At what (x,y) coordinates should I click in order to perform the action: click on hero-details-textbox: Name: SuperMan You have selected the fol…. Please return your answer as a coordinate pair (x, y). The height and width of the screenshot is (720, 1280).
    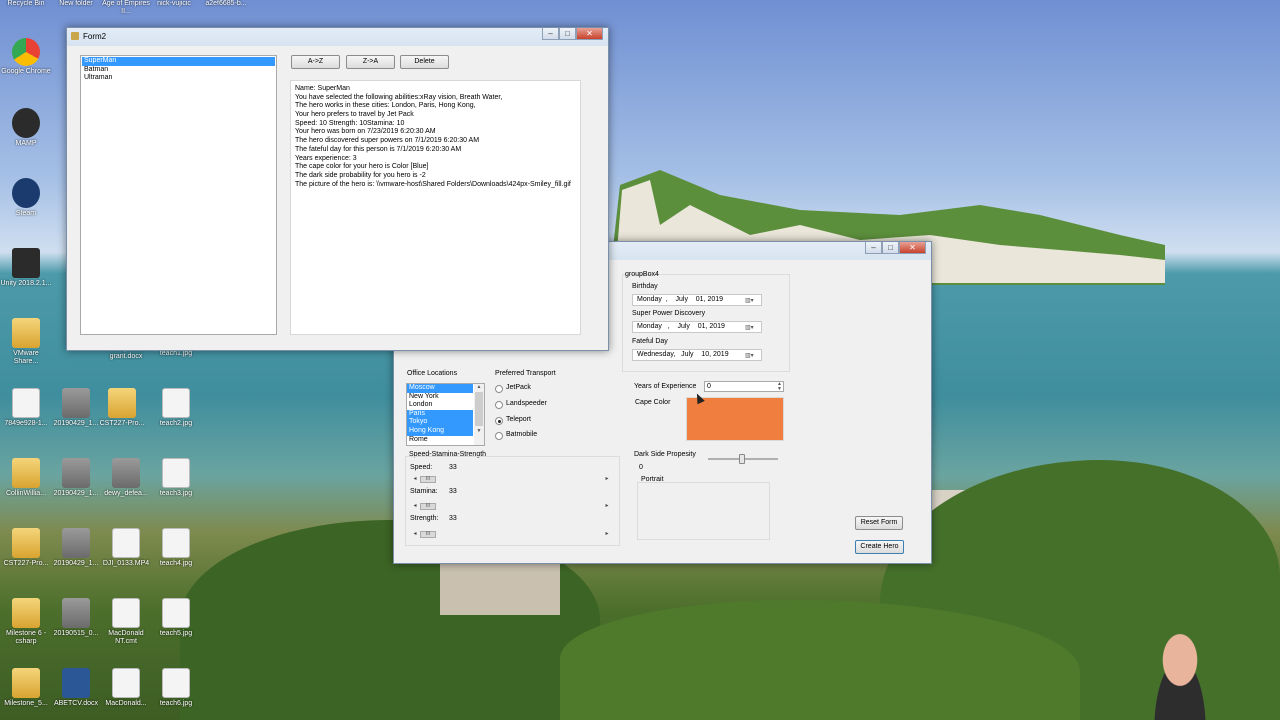
    Looking at the image, I should click on (435, 207).